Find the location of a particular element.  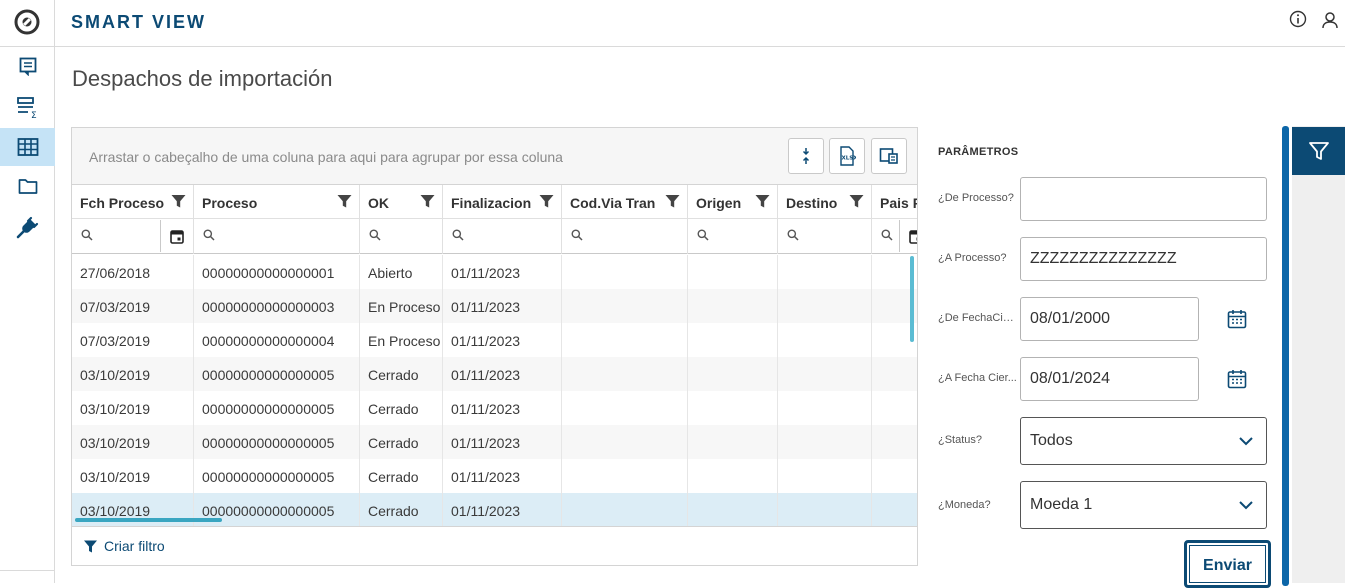

column-header: Destino is located at coordinates (825, 202).